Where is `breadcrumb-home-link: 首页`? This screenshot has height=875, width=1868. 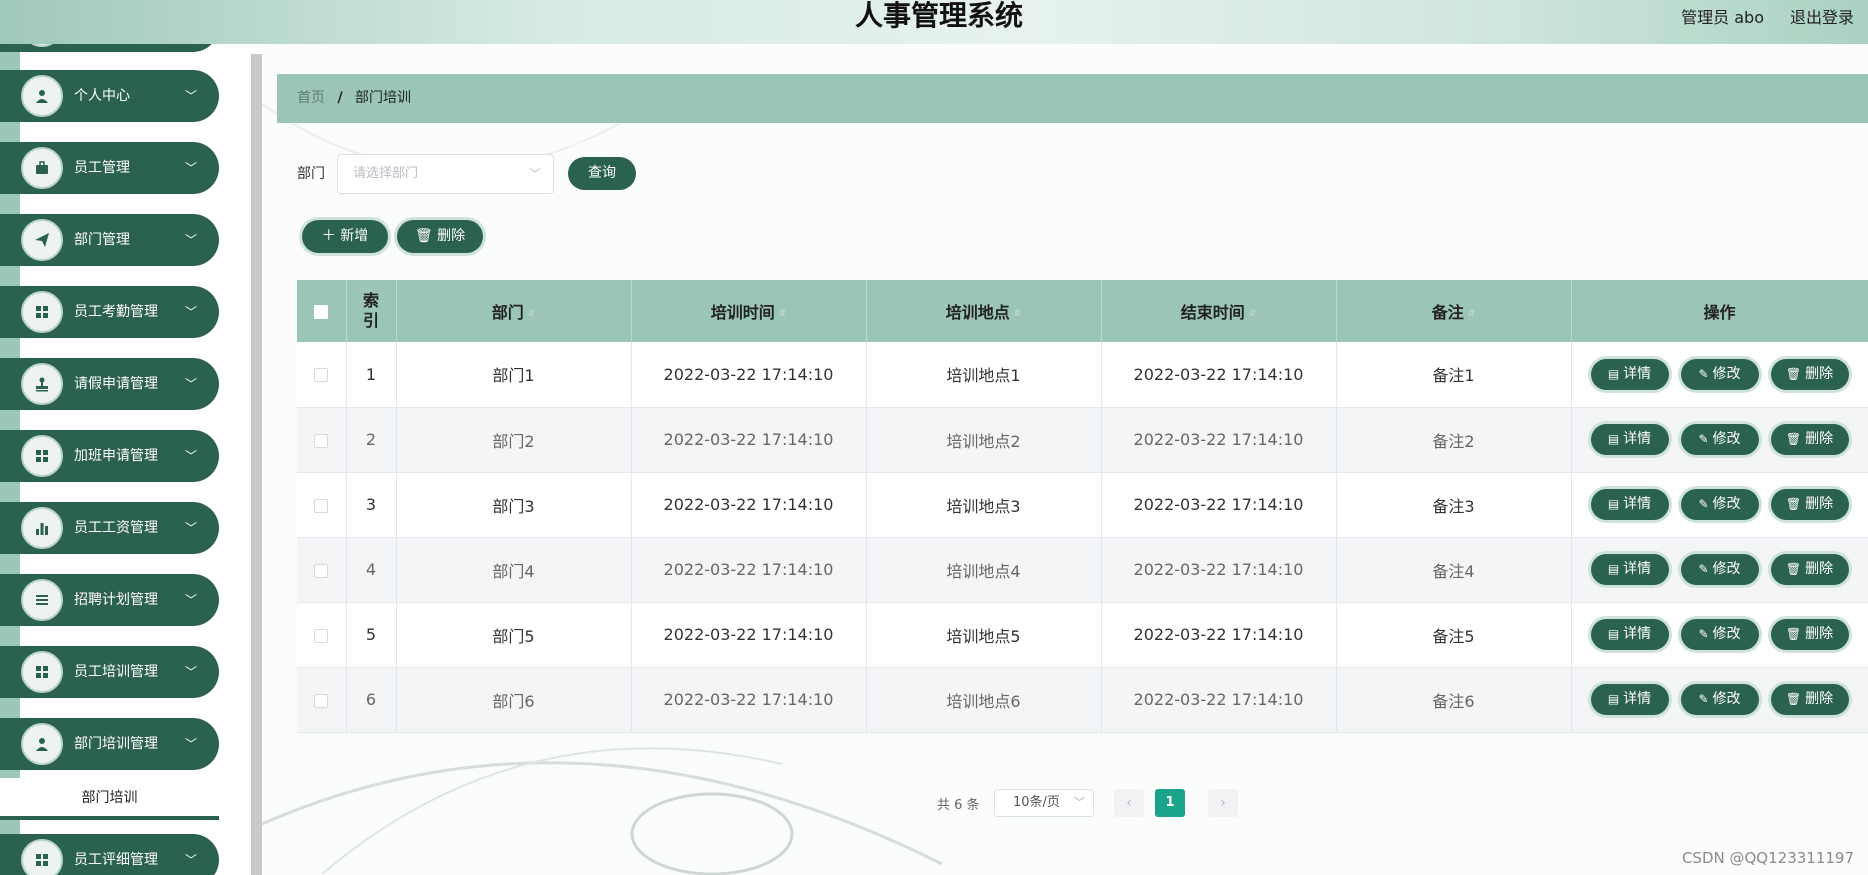
breadcrumb-home-link: 首页 is located at coordinates (311, 98).